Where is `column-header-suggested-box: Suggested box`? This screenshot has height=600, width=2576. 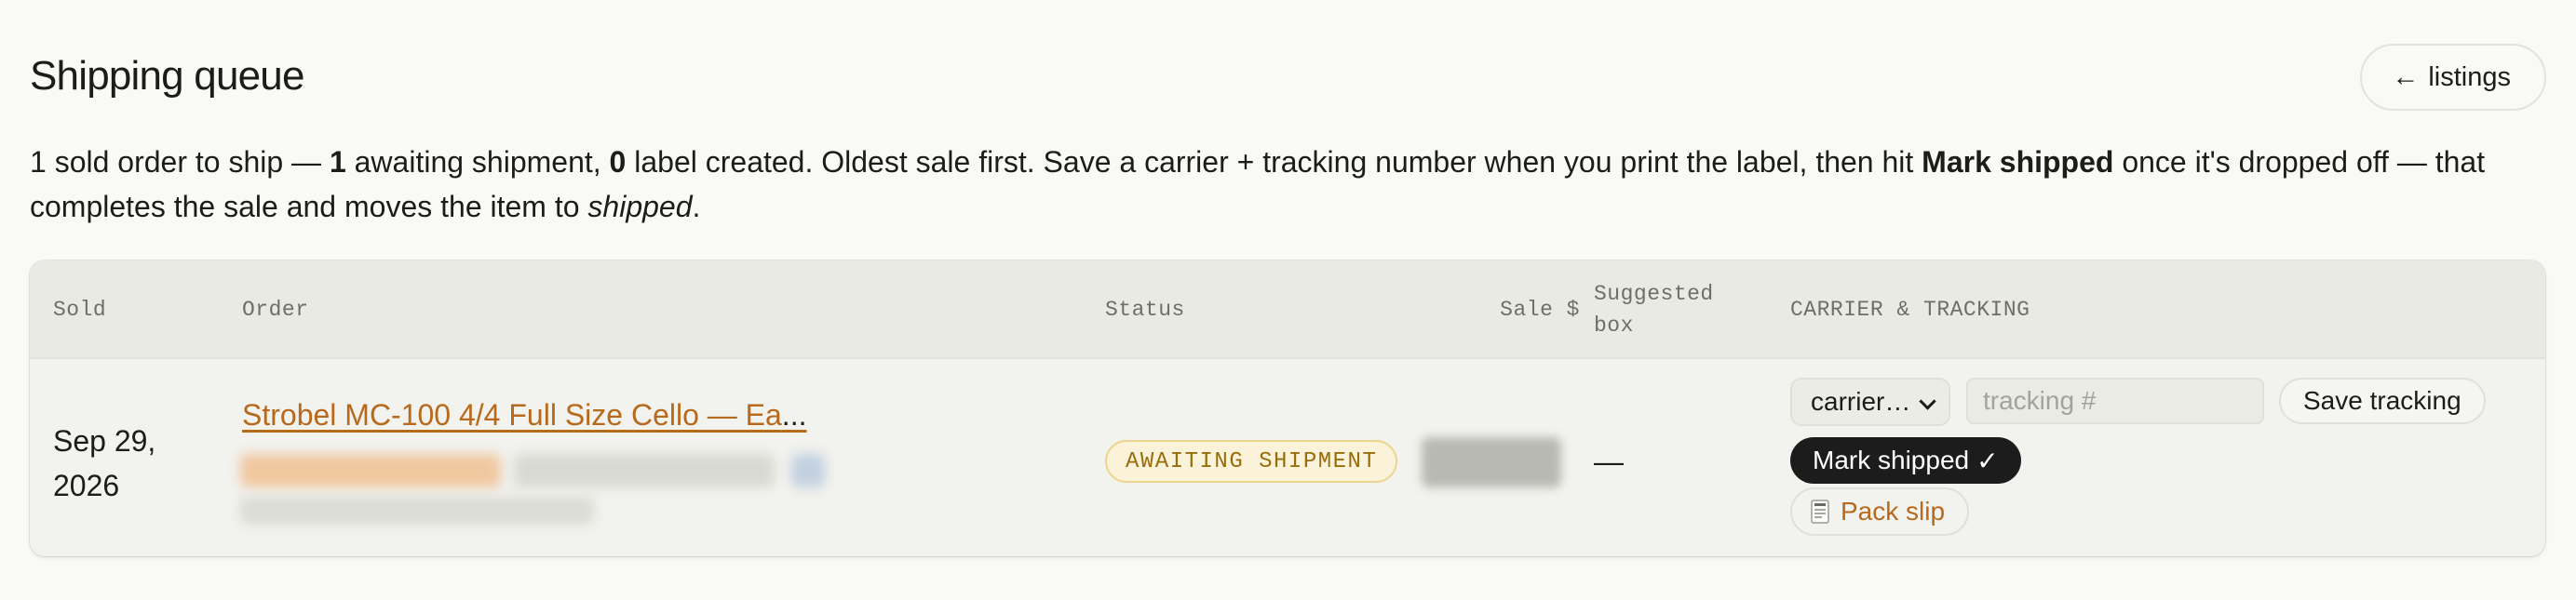 column-header-suggested-box: Suggested box is located at coordinates (1654, 310).